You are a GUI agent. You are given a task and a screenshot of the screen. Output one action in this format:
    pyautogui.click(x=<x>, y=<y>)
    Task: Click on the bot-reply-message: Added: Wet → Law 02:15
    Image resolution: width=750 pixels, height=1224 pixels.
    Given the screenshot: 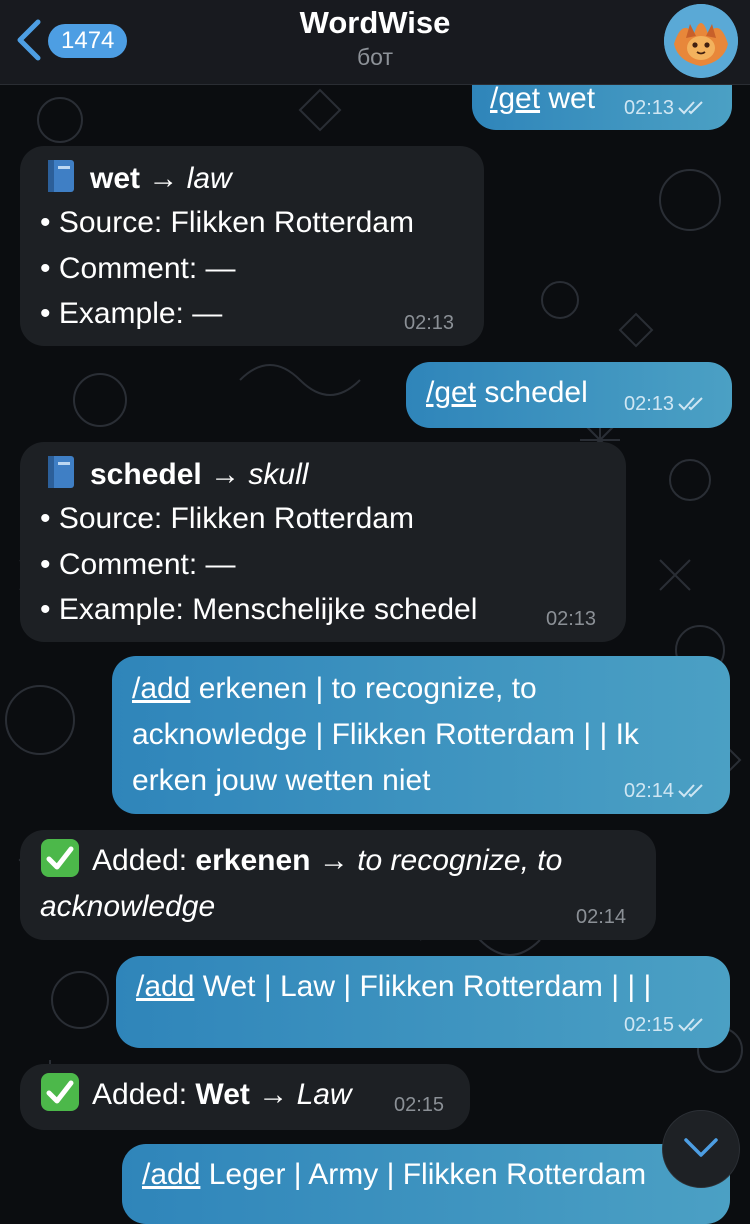 What is the action you would take?
    pyautogui.click(x=245, y=1097)
    